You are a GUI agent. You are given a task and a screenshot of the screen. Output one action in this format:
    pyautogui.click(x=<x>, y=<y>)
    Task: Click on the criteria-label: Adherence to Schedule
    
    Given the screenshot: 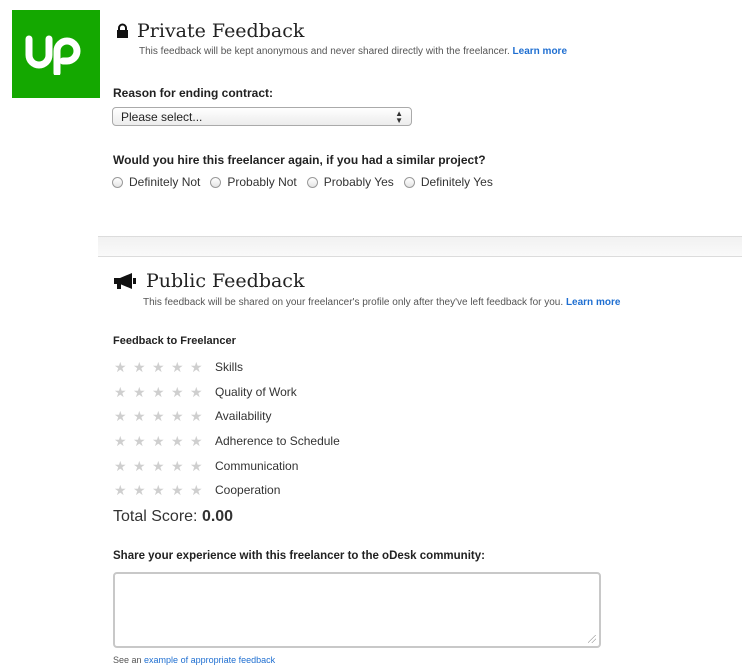 What is the action you would take?
    pyautogui.click(x=277, y=441)
    